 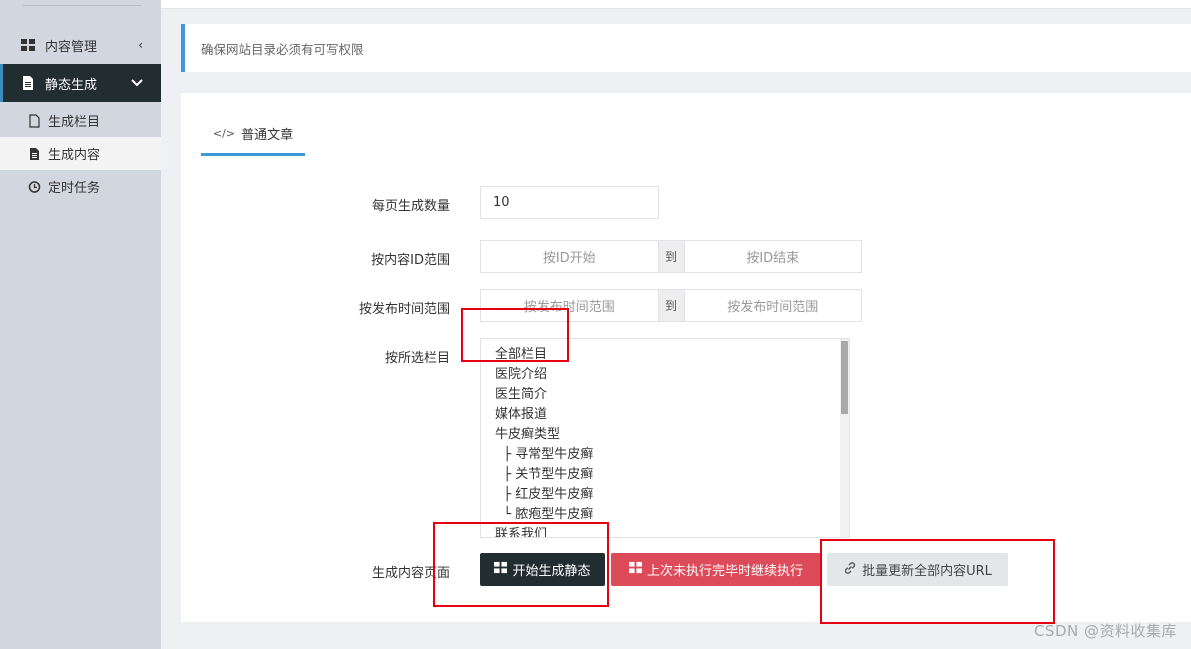 I want to click on tab-normal-article: </> 普通文章, so click(x=253, y=134).